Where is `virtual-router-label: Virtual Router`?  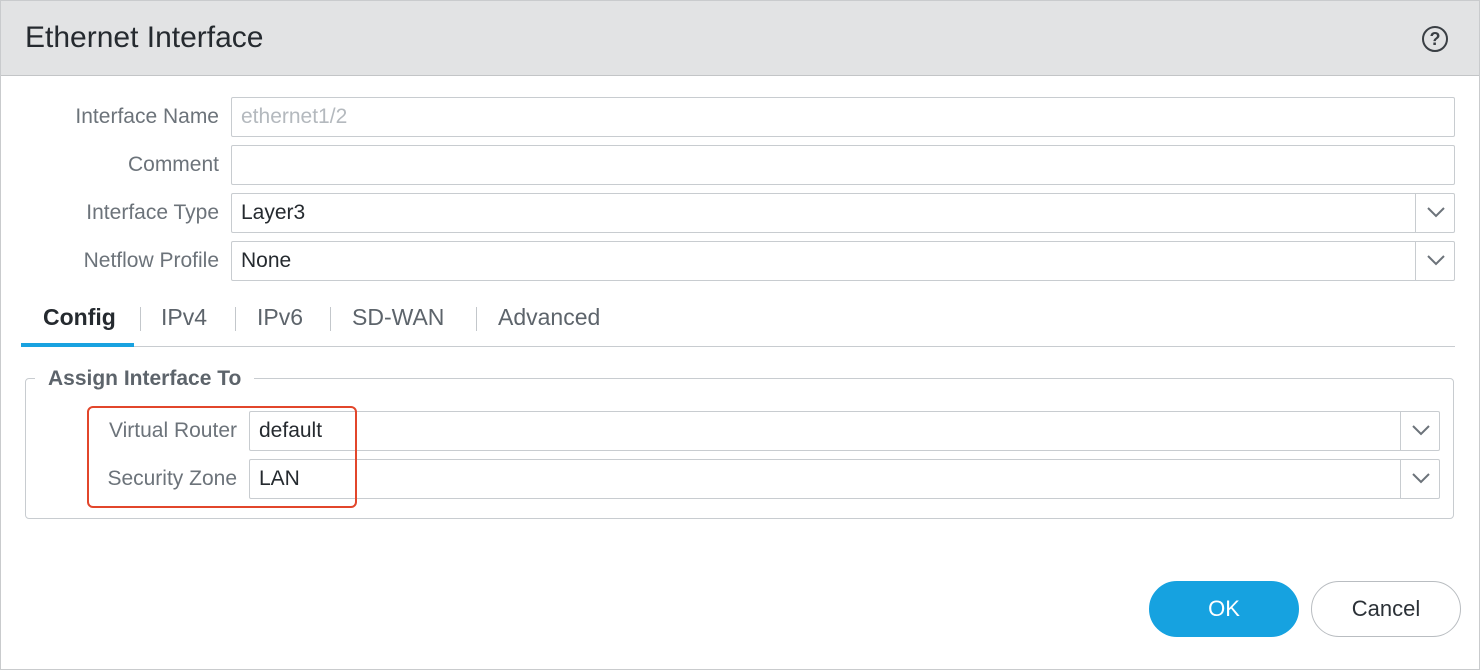
virtual-router-label: Virtual Router is located at coordinates (172, 430).